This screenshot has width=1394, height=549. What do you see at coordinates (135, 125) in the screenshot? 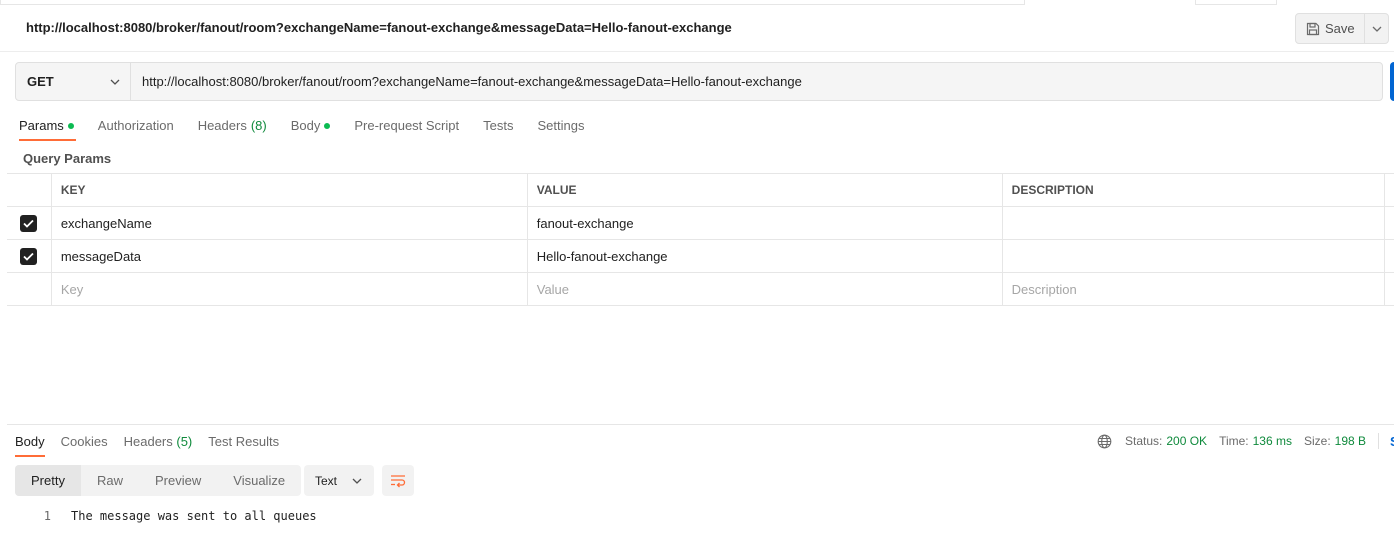
I see `tab-label: Authorization` at bounding box center [135, 125].